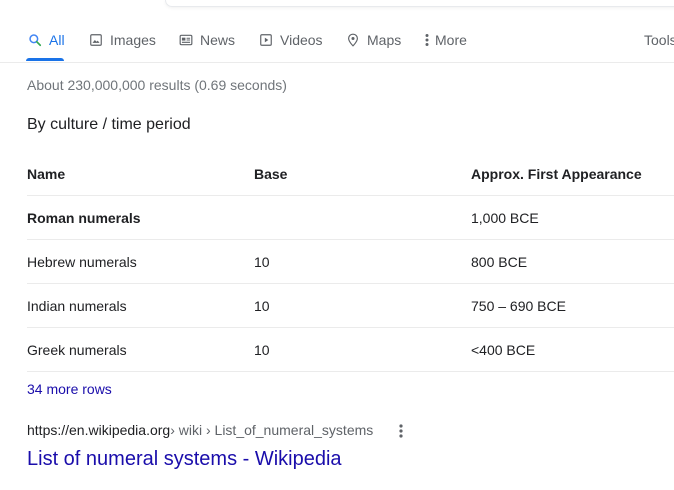 The width and height of the screenshot is (674, 490). I want to click on search-icon, so click(35, 40).